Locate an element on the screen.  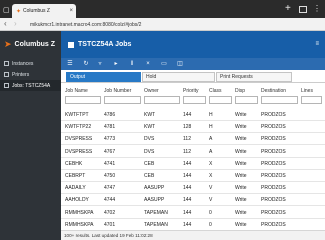
tab-print-requests: Print Requests is located at coordinates (254, 77).